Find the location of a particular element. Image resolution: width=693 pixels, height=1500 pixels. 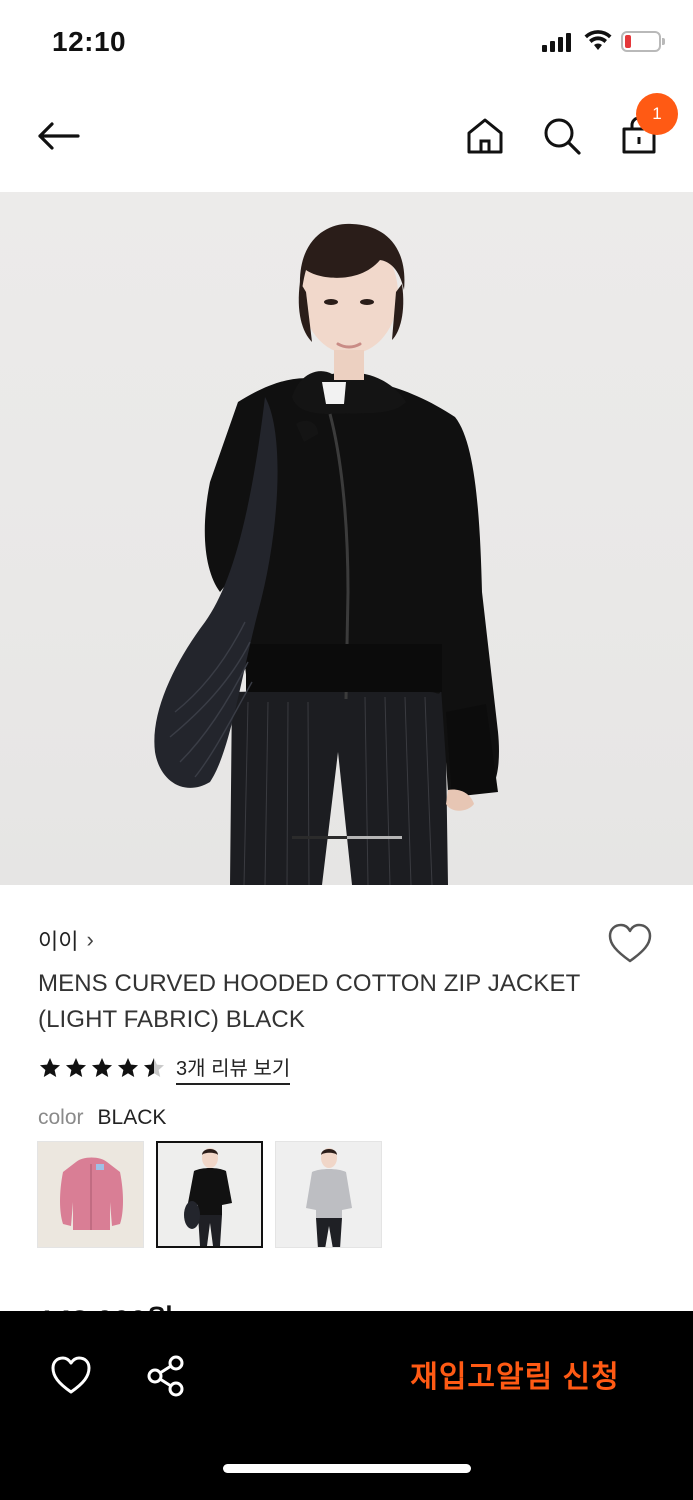

rating-row: 3개 리뷰 보기 is located at coordinates (164, 1068).